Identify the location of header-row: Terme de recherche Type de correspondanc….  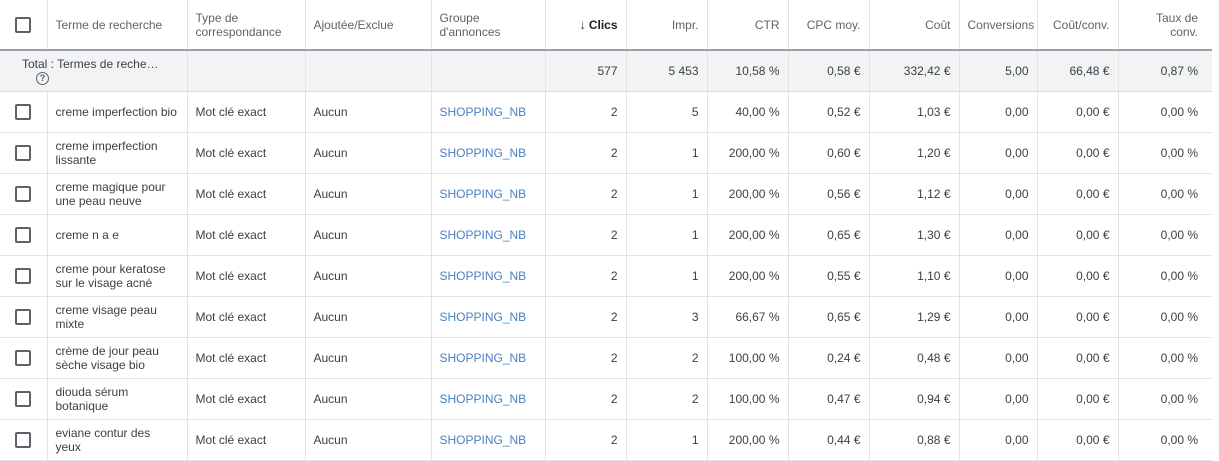
(606, 25).